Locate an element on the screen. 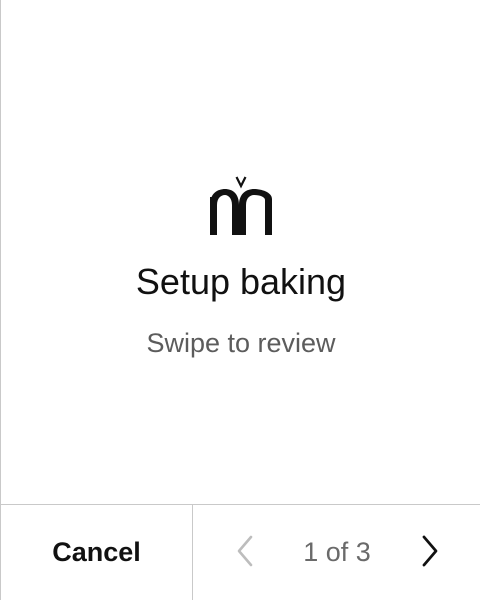  prev-page-button is located at coordinates (245, 553).